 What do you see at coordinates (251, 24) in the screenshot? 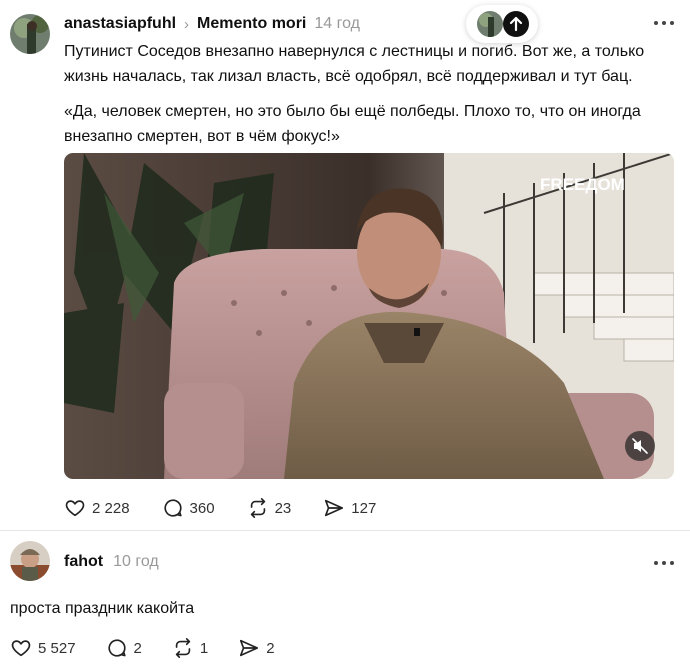
I see `post-topic: Memento mori` at bounding box center [251, 24].